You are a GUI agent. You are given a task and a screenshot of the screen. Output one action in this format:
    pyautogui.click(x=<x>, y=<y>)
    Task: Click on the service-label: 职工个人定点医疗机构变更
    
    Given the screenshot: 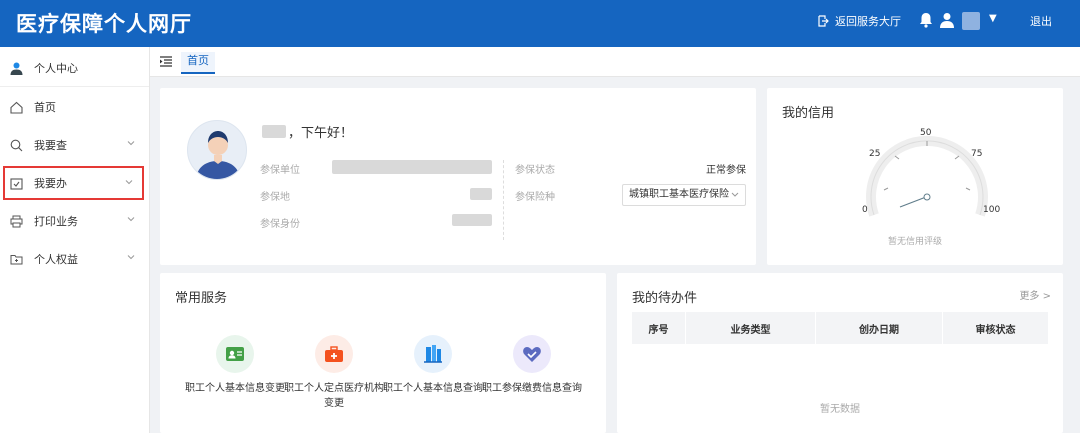 What is the action you would take?
    pyautogui.click(x=334, y=396)
    